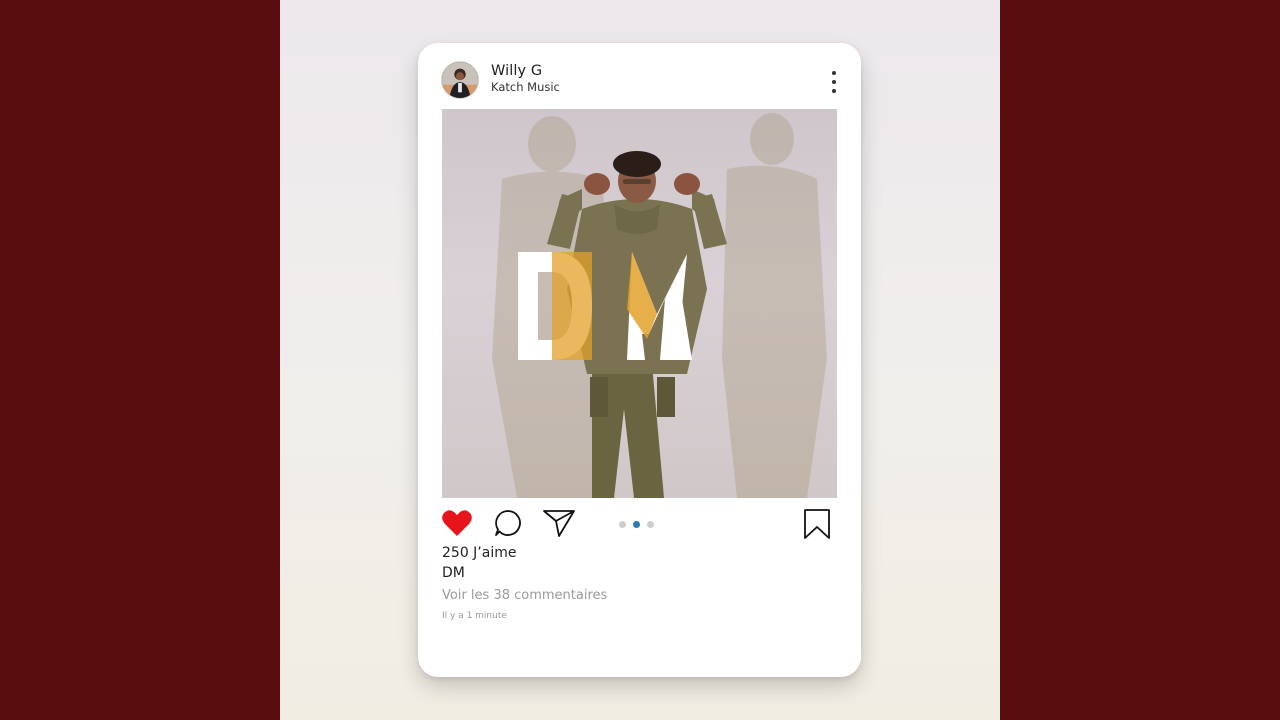 The width and height of the screenshot is (1280, 720). What do you see at coordinates (524, 595) in the screenshot?
I see `view-comments-link: Voir les 38 commentaires` at bounding box center [524, 595].